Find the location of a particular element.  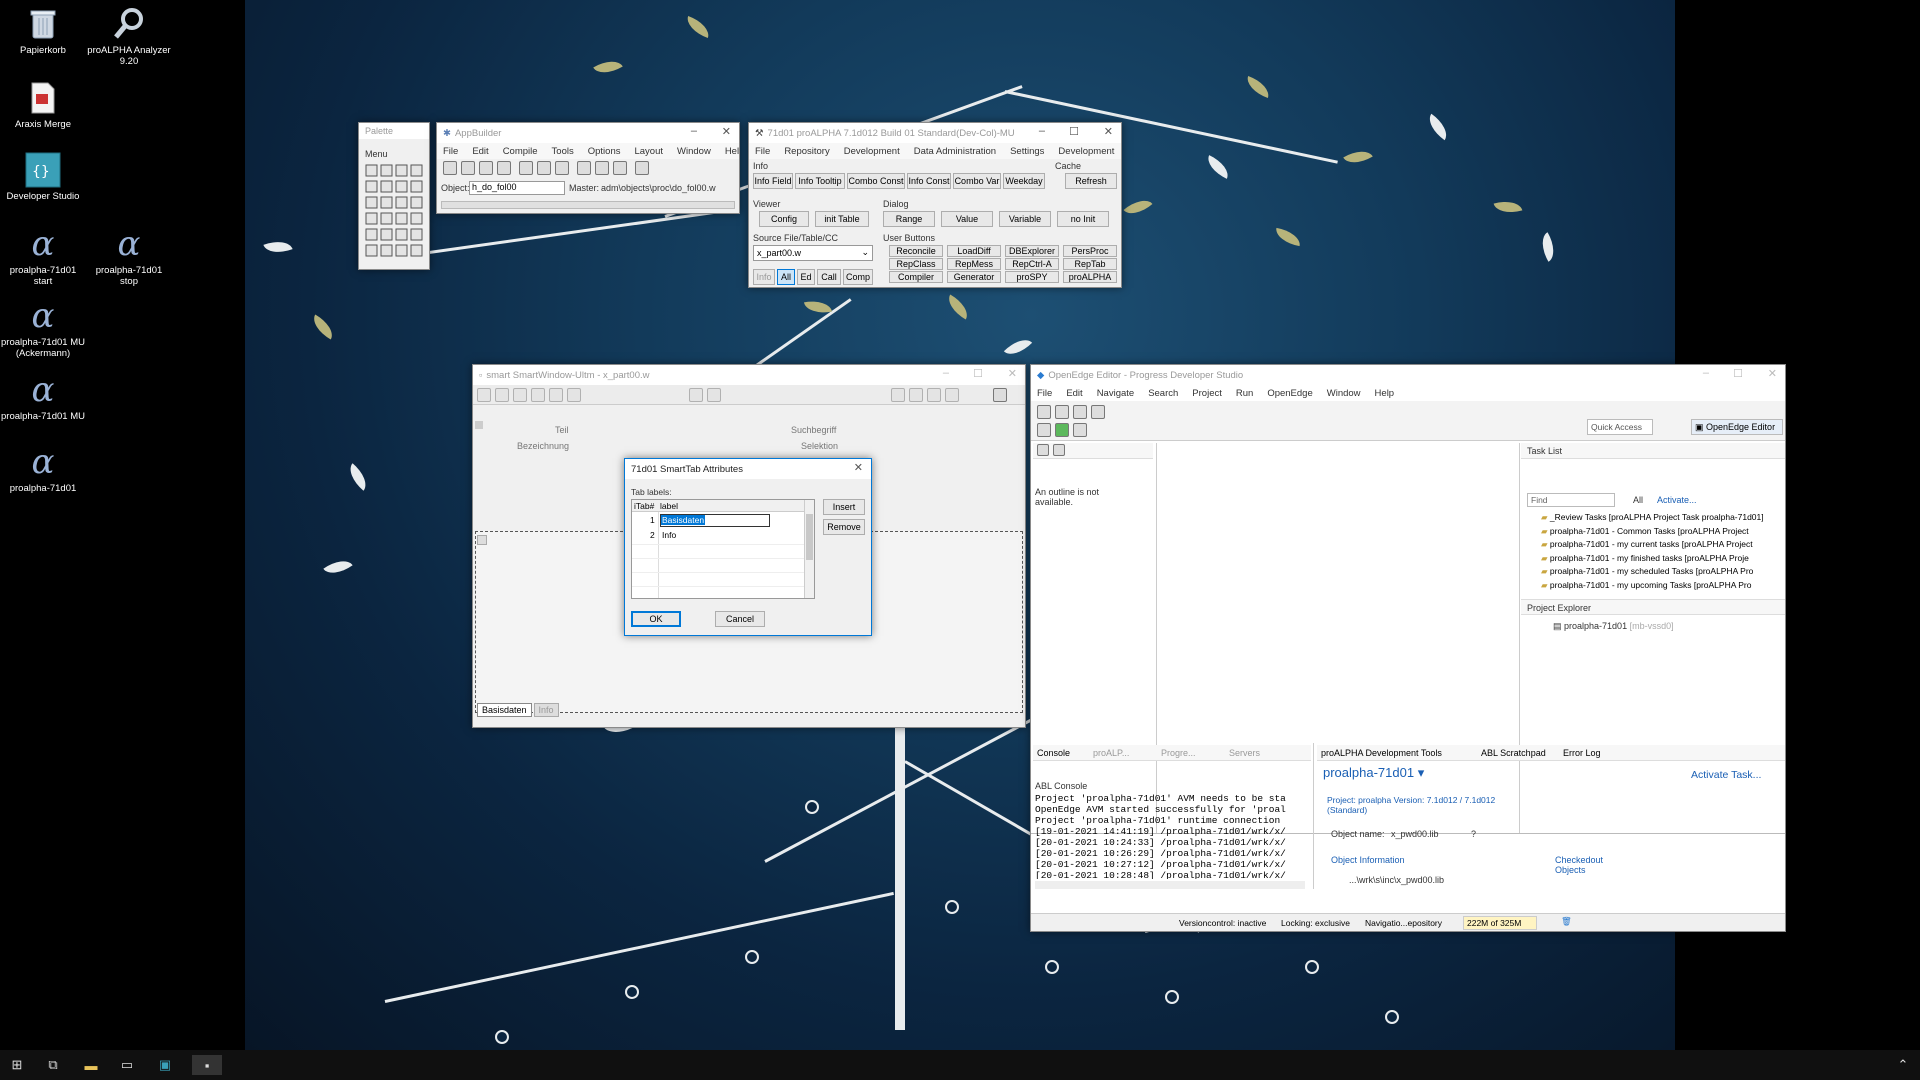

proalpha-button: proALPHA is located at coordinates (1090, 277).